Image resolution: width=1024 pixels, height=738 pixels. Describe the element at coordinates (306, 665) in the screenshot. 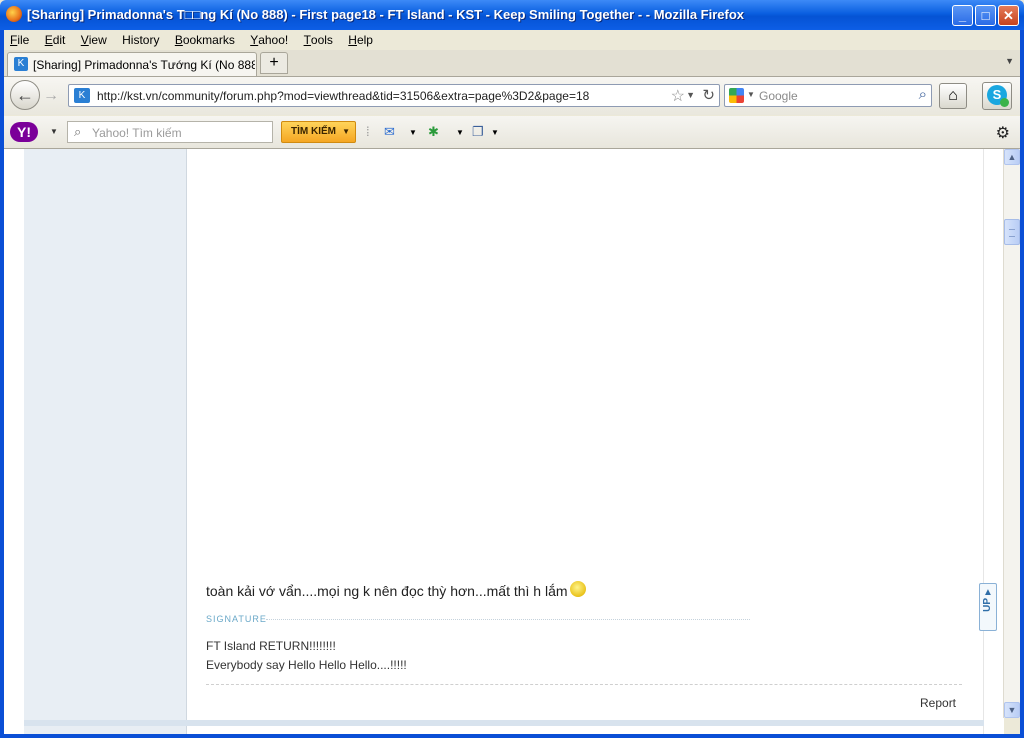

I see `signature-line-2: Everybody say Hello Hello Hello....!!!!!` at that location.